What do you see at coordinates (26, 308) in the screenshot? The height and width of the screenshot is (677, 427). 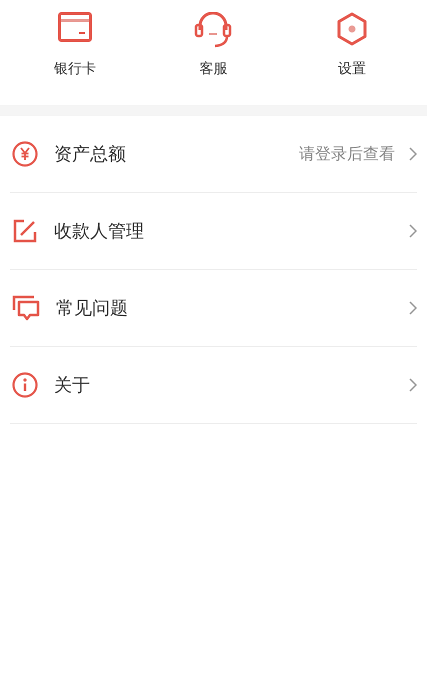 I see `chat-icon` at bounding box center [26, 308].